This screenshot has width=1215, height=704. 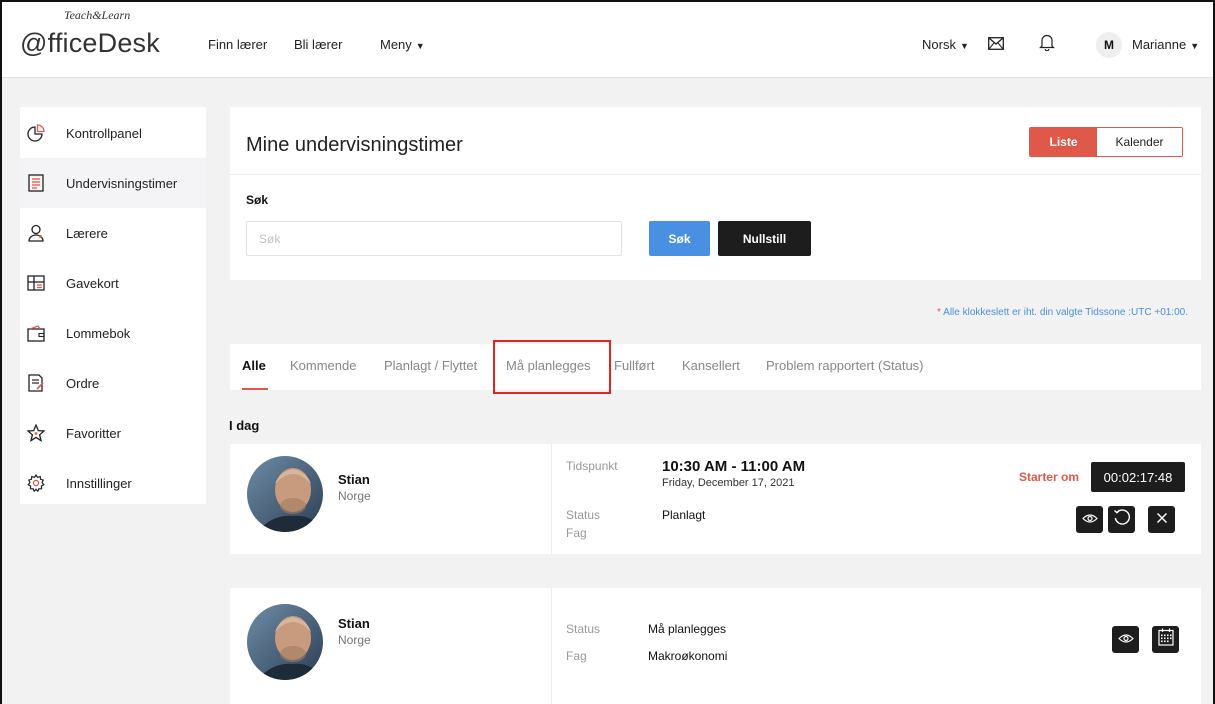 What do you see at coordinates (728, 483) in the screenshot?
I see `lesson-date: Friday, December 17, 2021` at bounding box center [728, 483].